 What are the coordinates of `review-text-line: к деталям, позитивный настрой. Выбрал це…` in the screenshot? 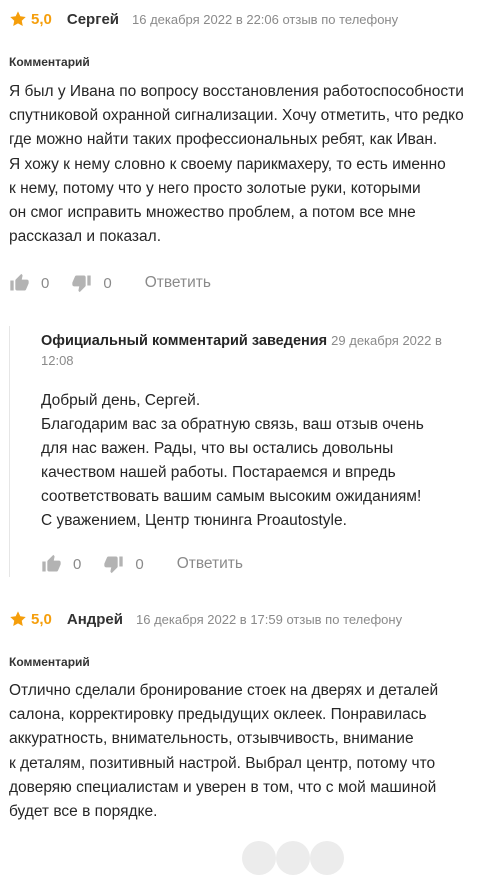 It's located at (222, 763).